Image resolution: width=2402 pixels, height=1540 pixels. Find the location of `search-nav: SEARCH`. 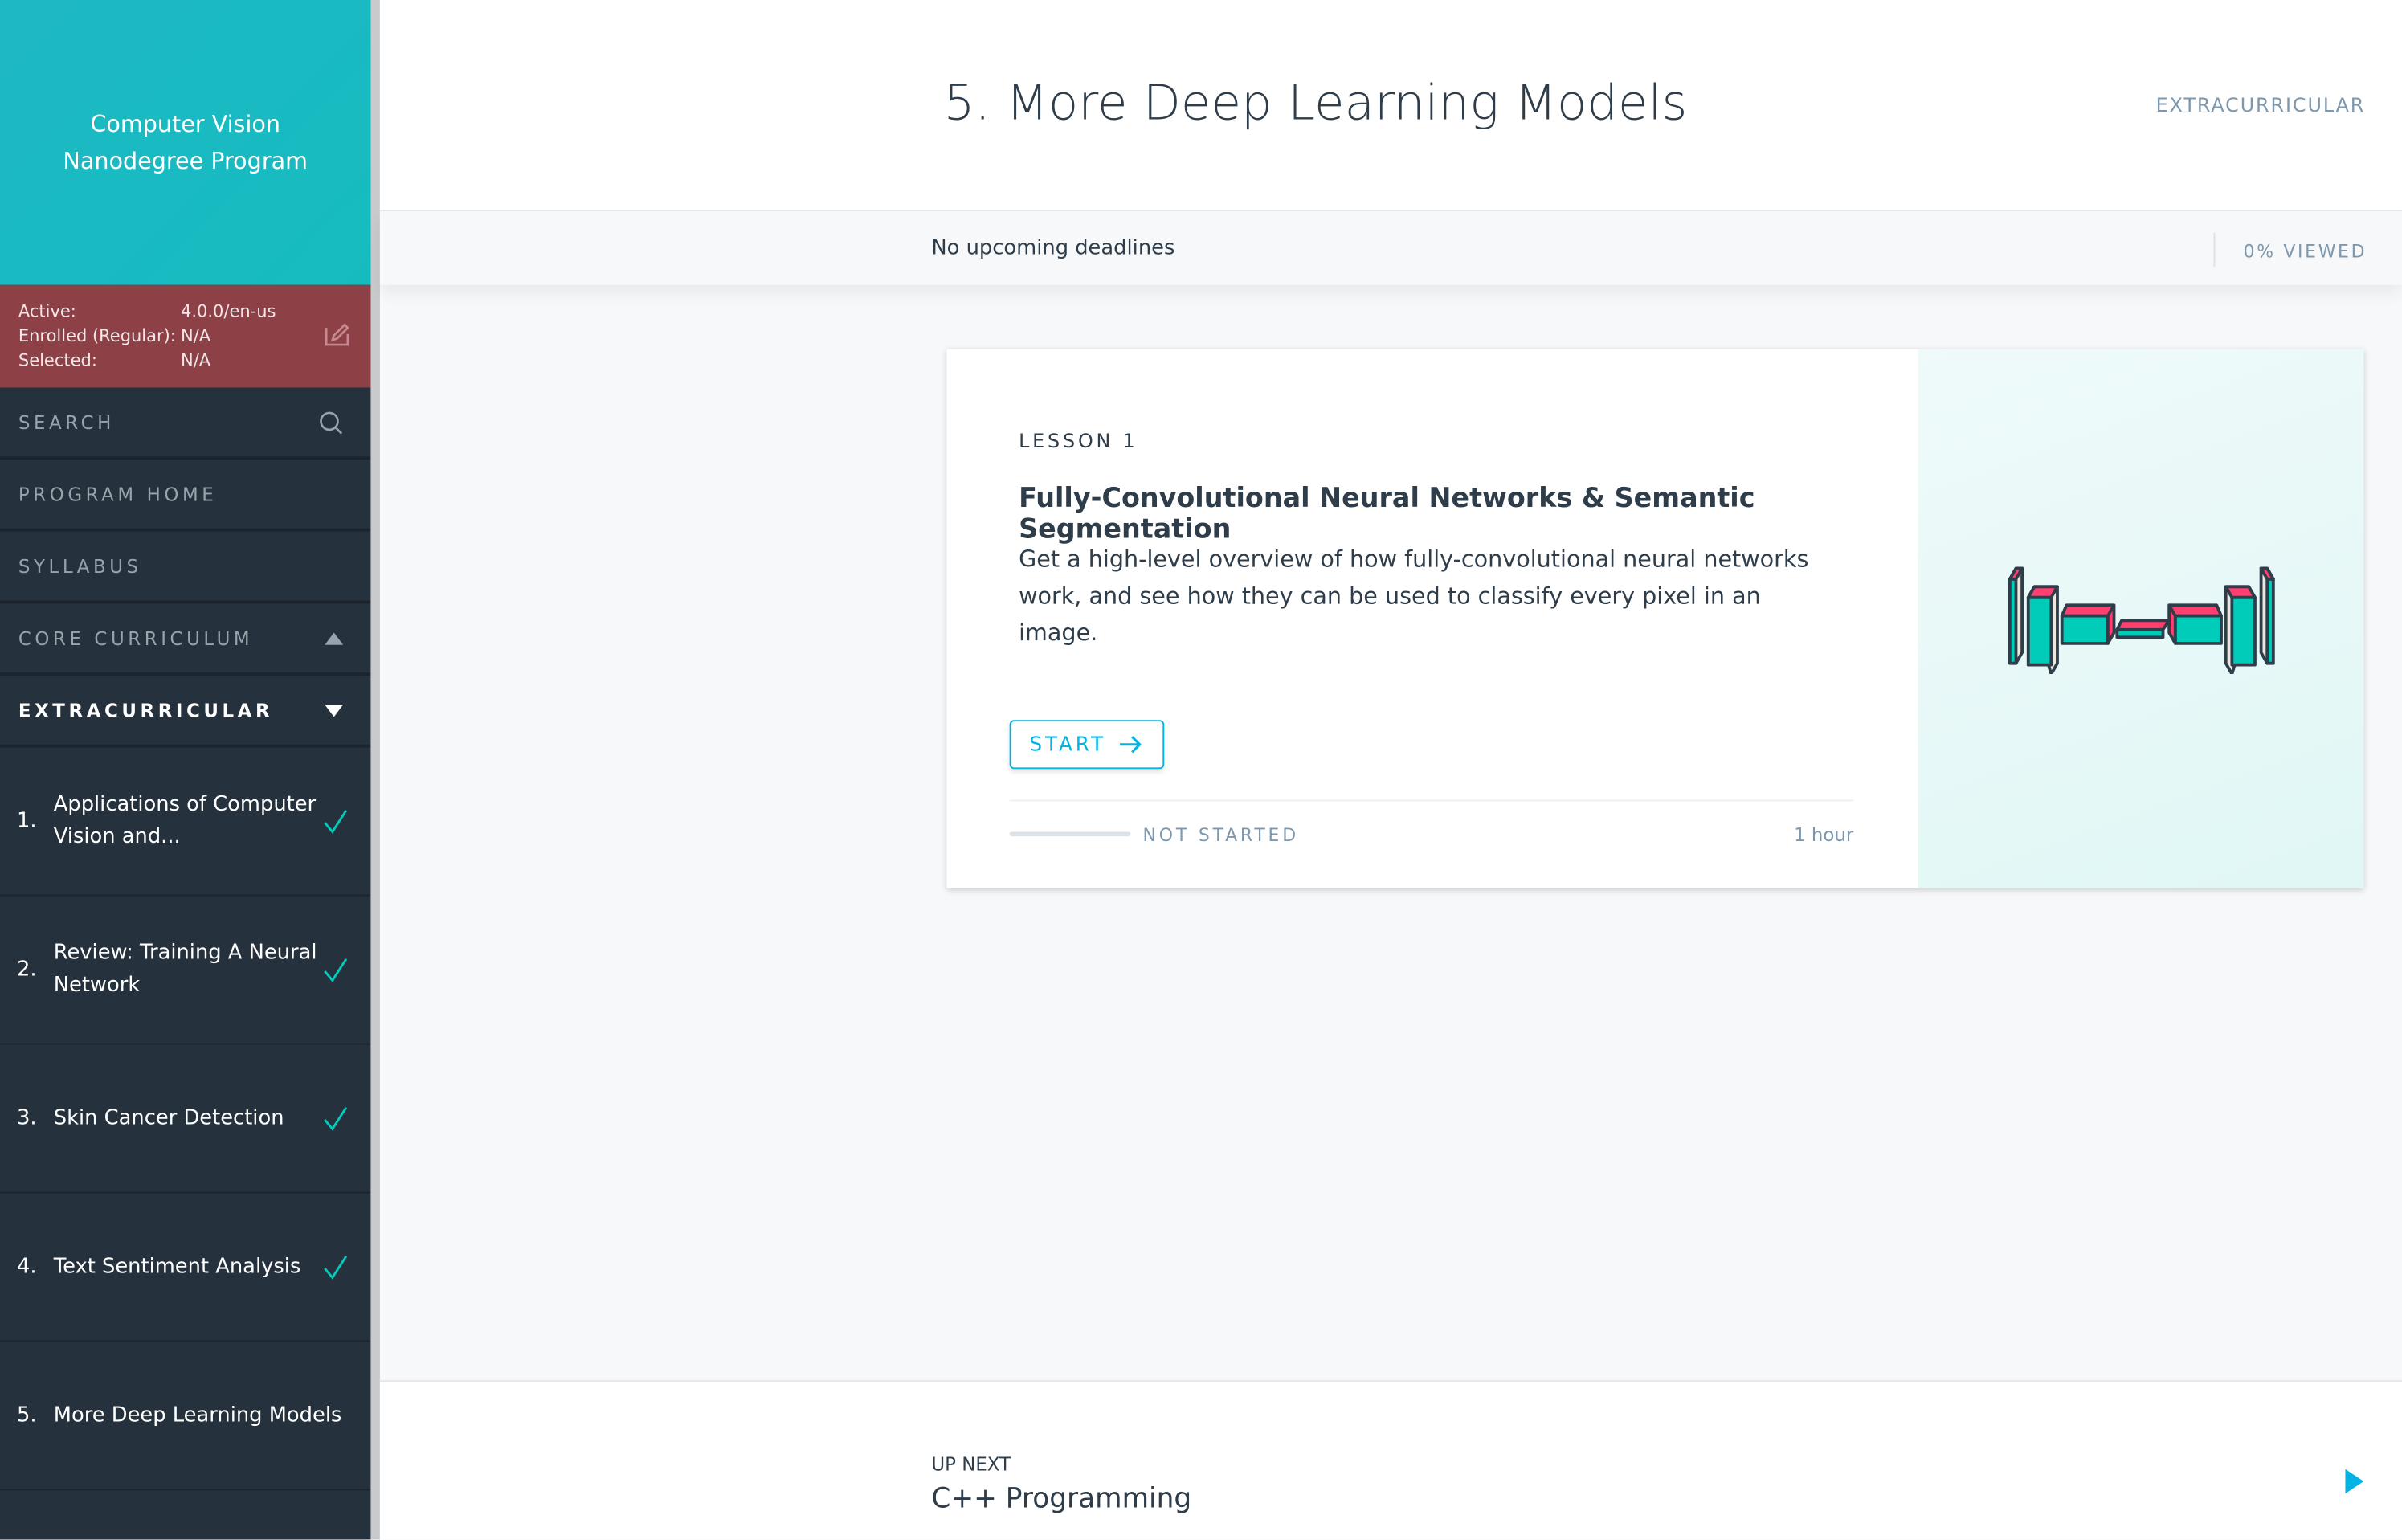

search-nav: SEARCH is located at coordinates (185, 423).